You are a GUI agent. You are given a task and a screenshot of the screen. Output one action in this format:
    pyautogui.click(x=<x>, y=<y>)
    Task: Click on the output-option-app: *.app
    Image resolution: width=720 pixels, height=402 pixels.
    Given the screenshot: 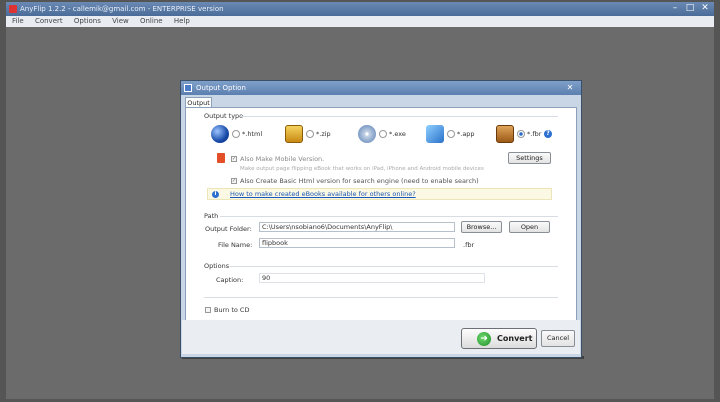 What is the action you would take?
    pyautogui.click(x=450, y=134)
    